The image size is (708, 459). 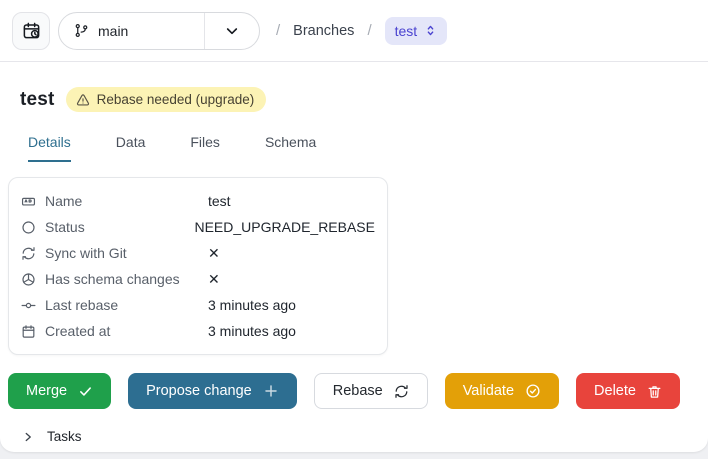 I want to click on tab-bar: Details Data Files Schema, so click(x=364, y=148).